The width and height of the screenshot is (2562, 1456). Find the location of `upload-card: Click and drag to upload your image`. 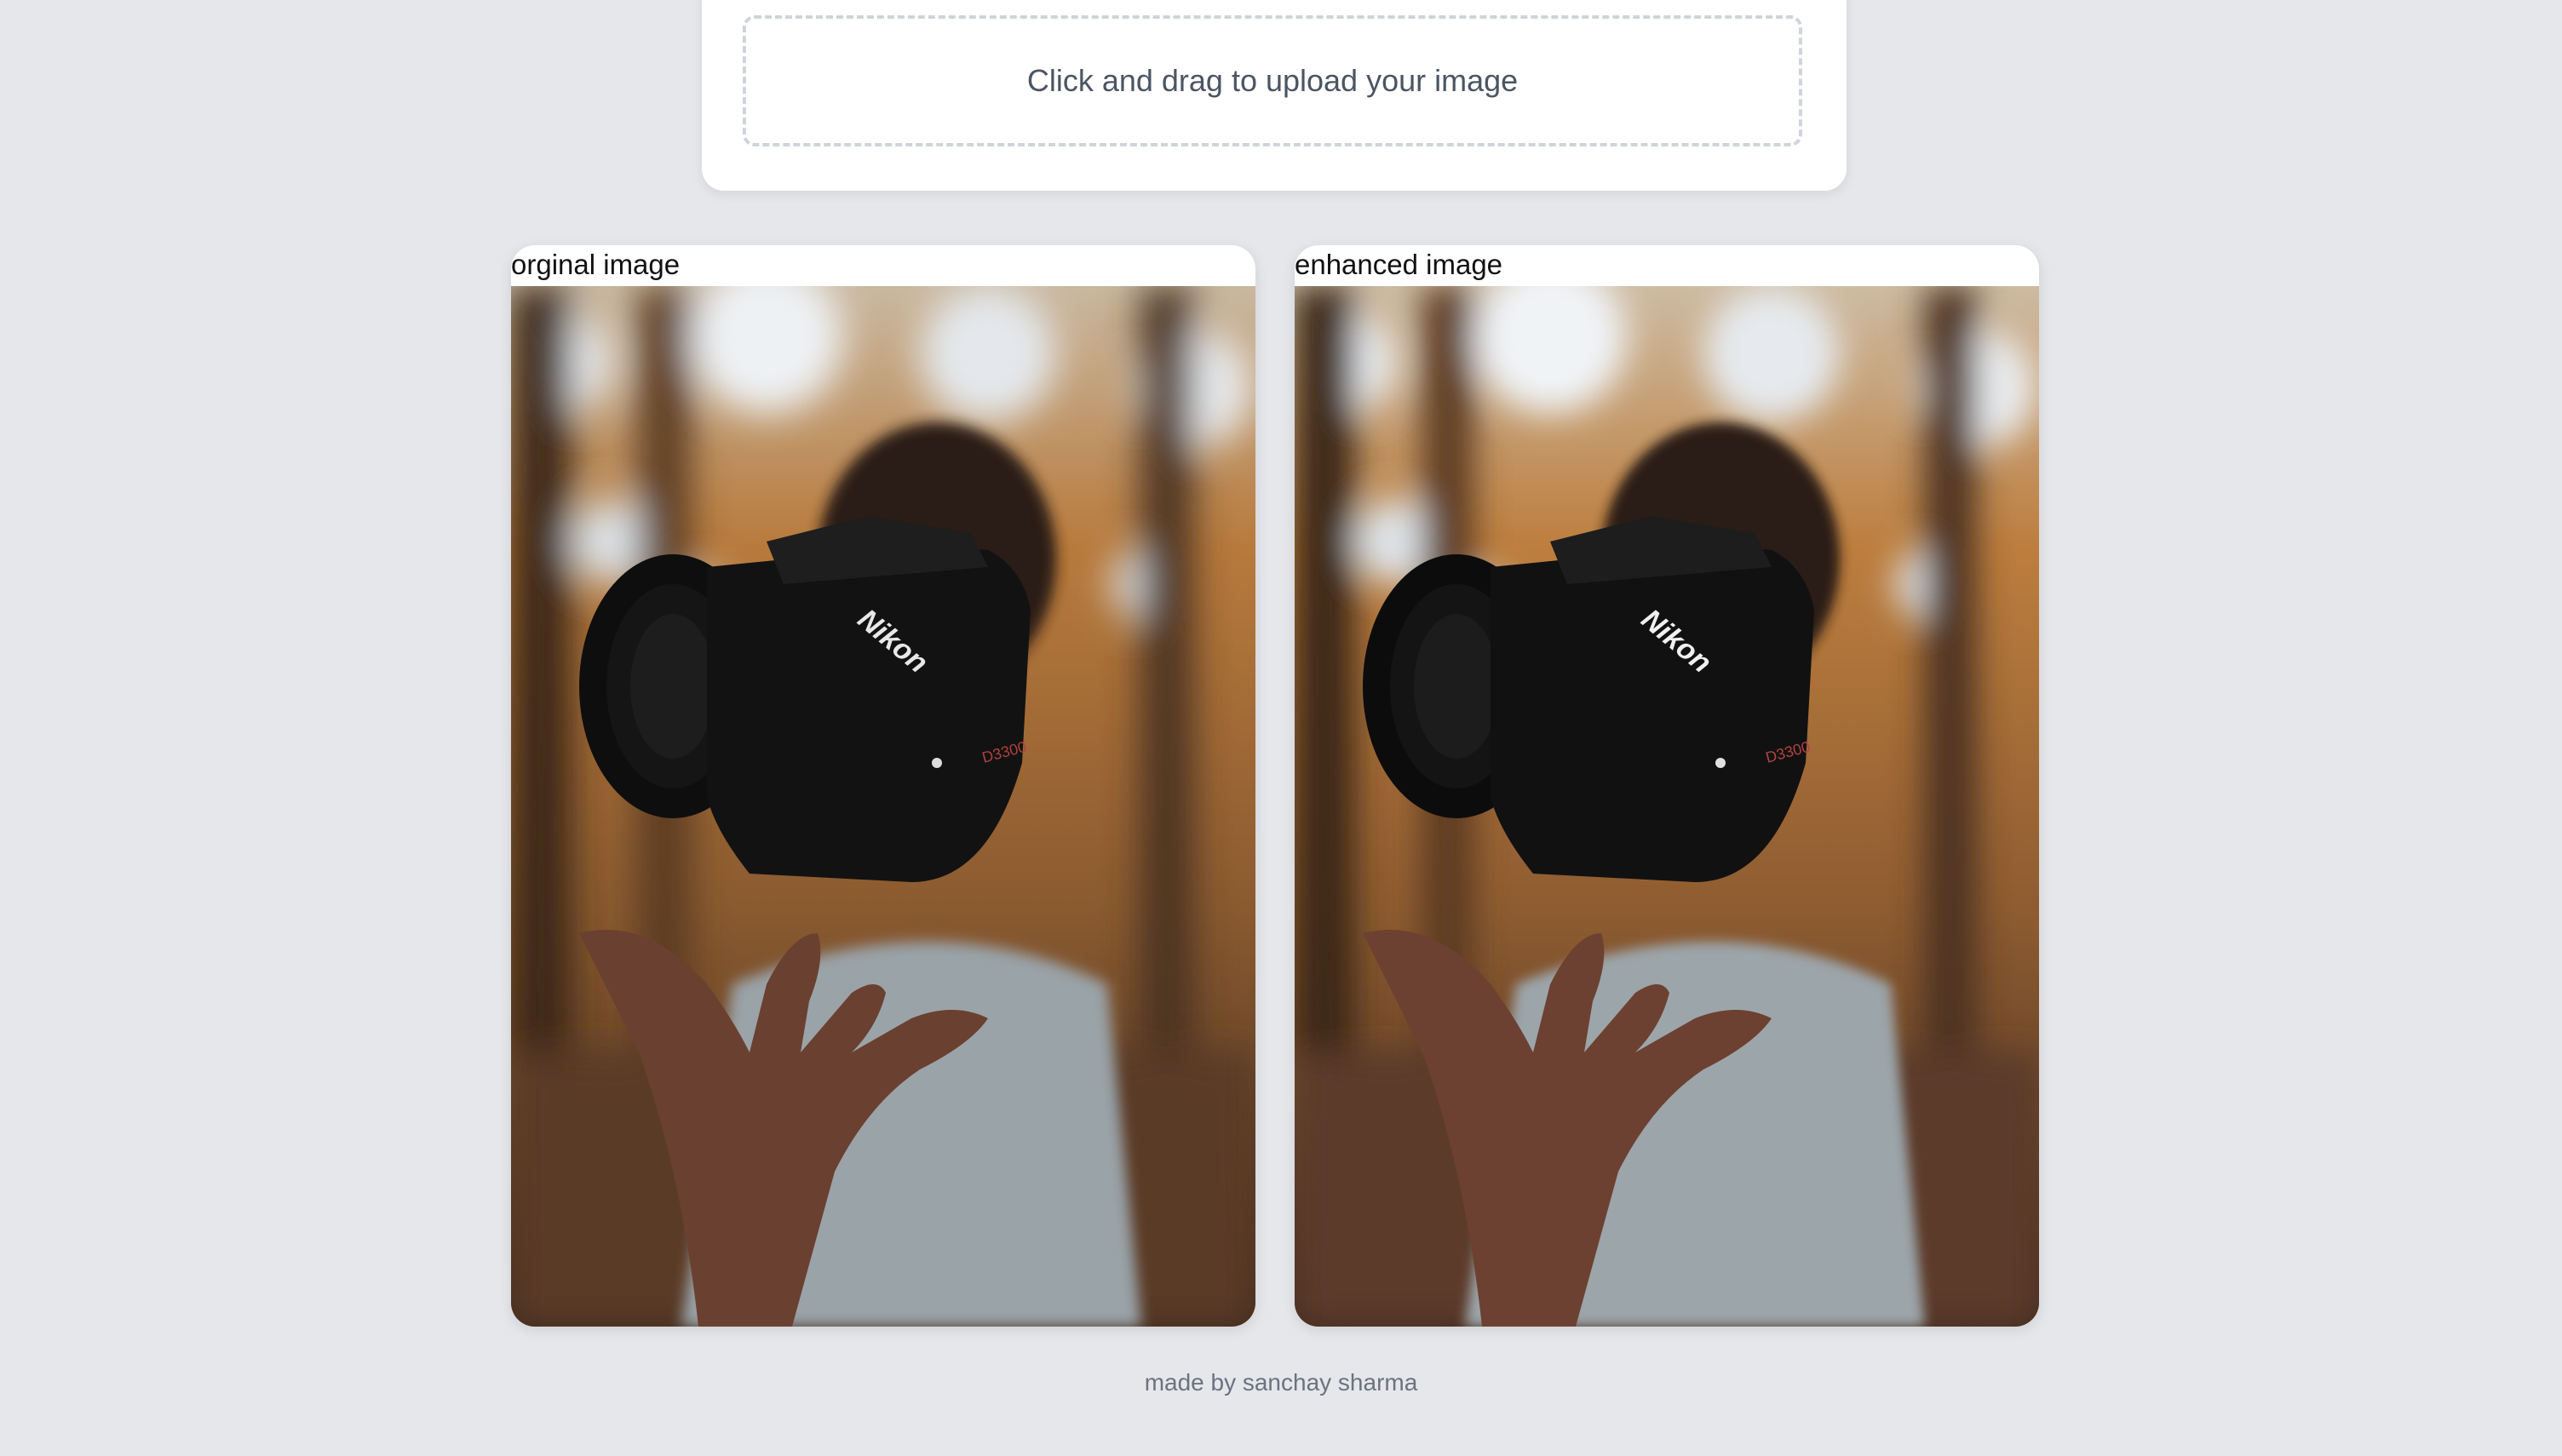

upload-card: Click and drag to upload your image is located at coordinates (1274, 95).